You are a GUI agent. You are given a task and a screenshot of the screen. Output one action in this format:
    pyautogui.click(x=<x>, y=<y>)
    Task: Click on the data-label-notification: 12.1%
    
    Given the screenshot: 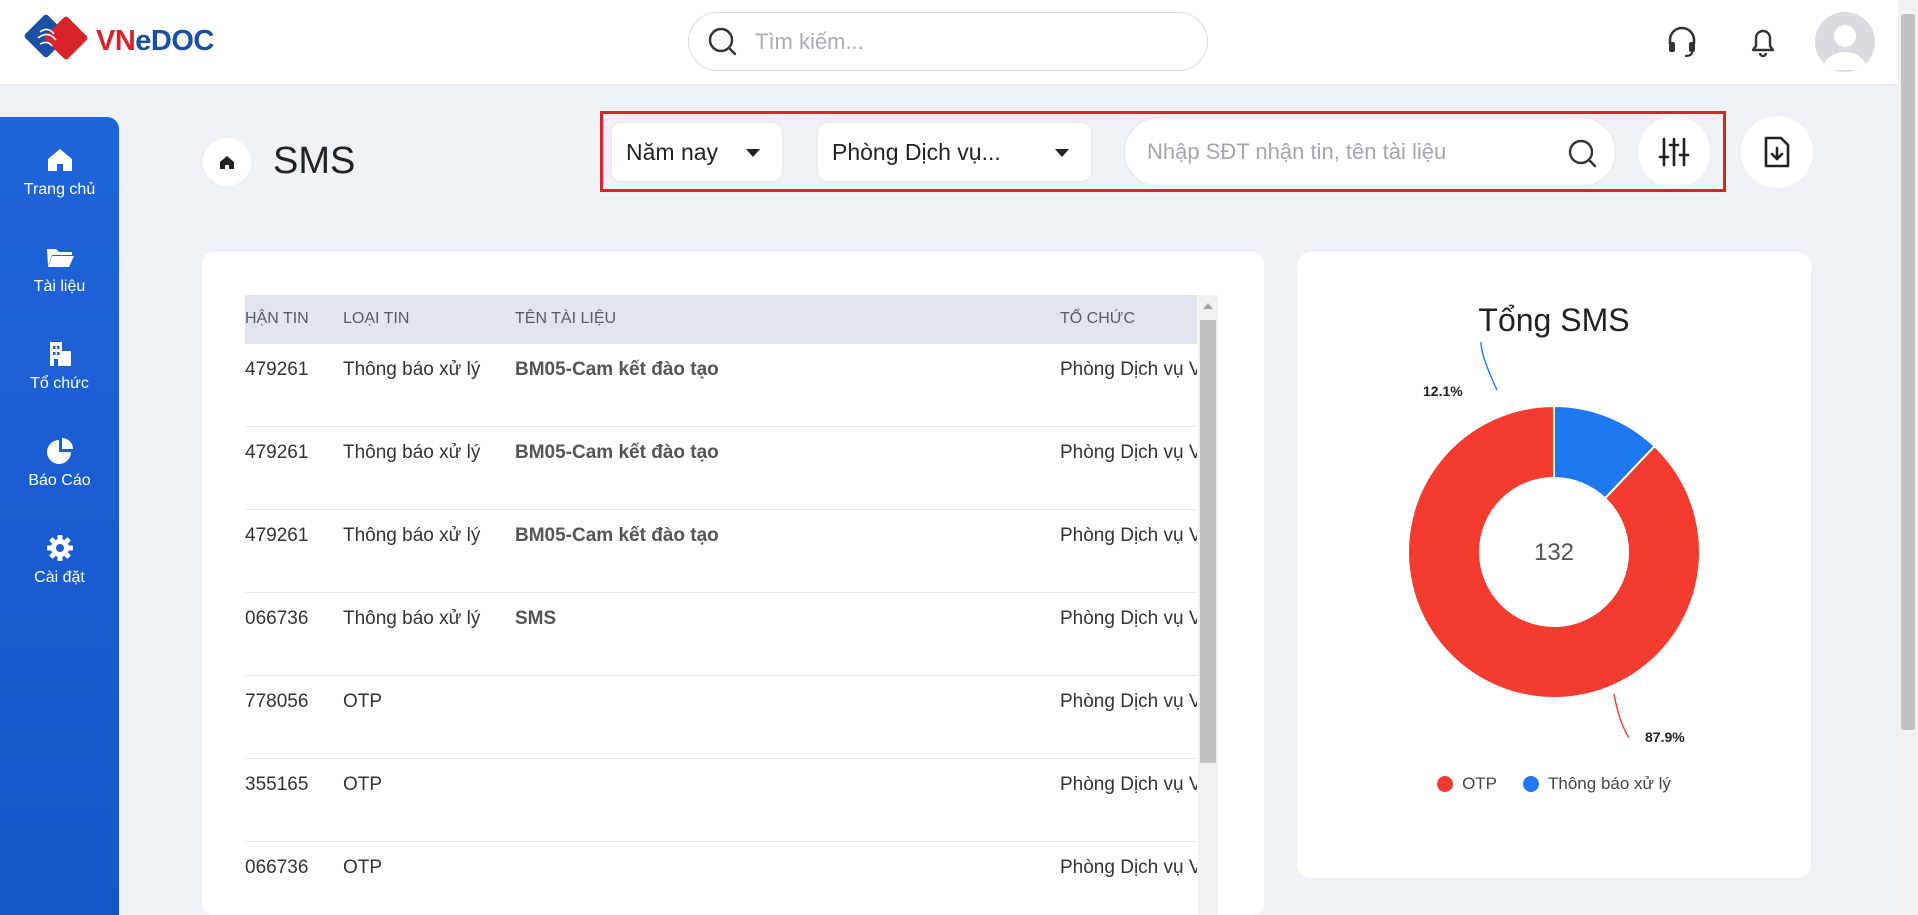 What is the action you would take?
    pyautogui.click(x=1443, y=391)
    